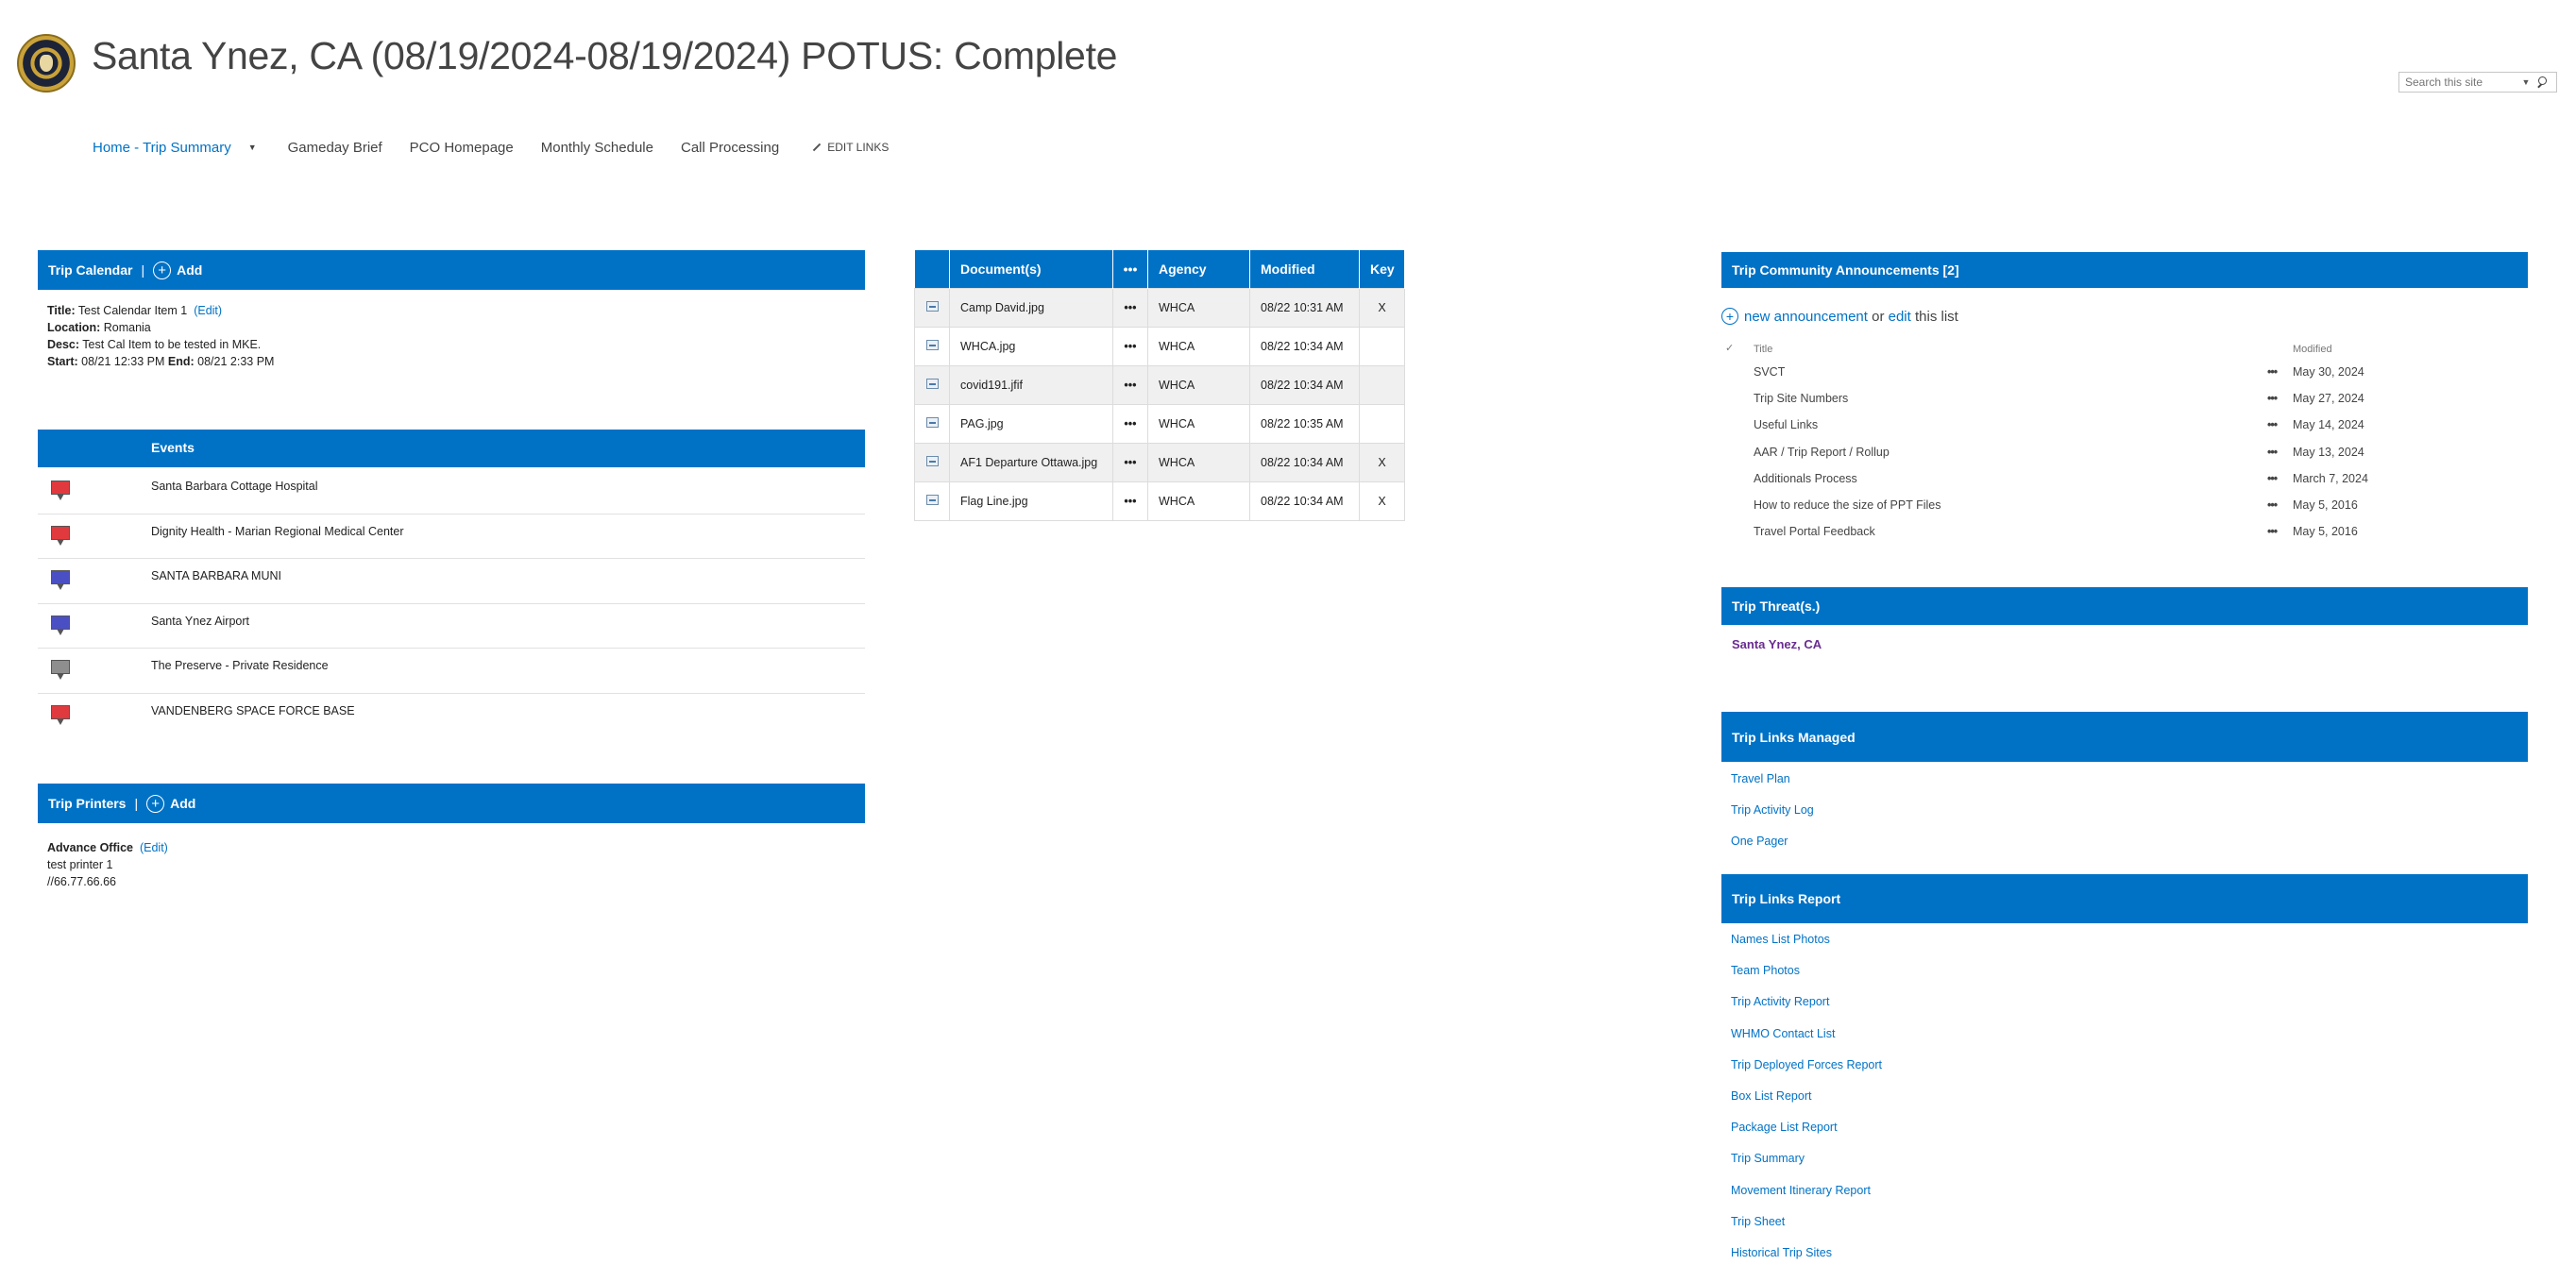 The height and width of the screenshot is (1282, 2576). I want to click on trip-printers-add-button: Add, so click(182, 803).